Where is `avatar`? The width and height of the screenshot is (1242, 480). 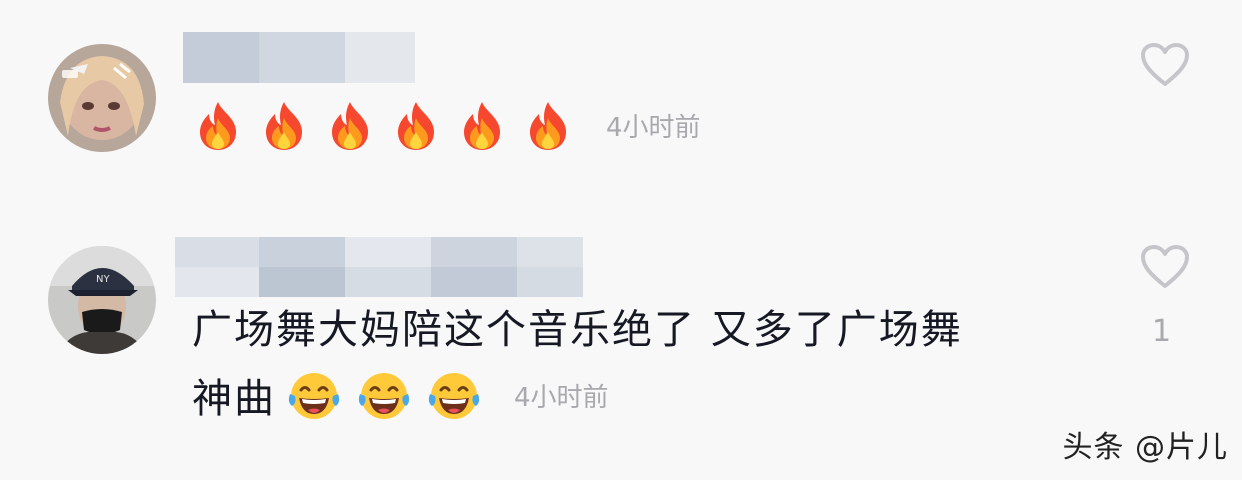
avatar is located at coordinates (102, 98).